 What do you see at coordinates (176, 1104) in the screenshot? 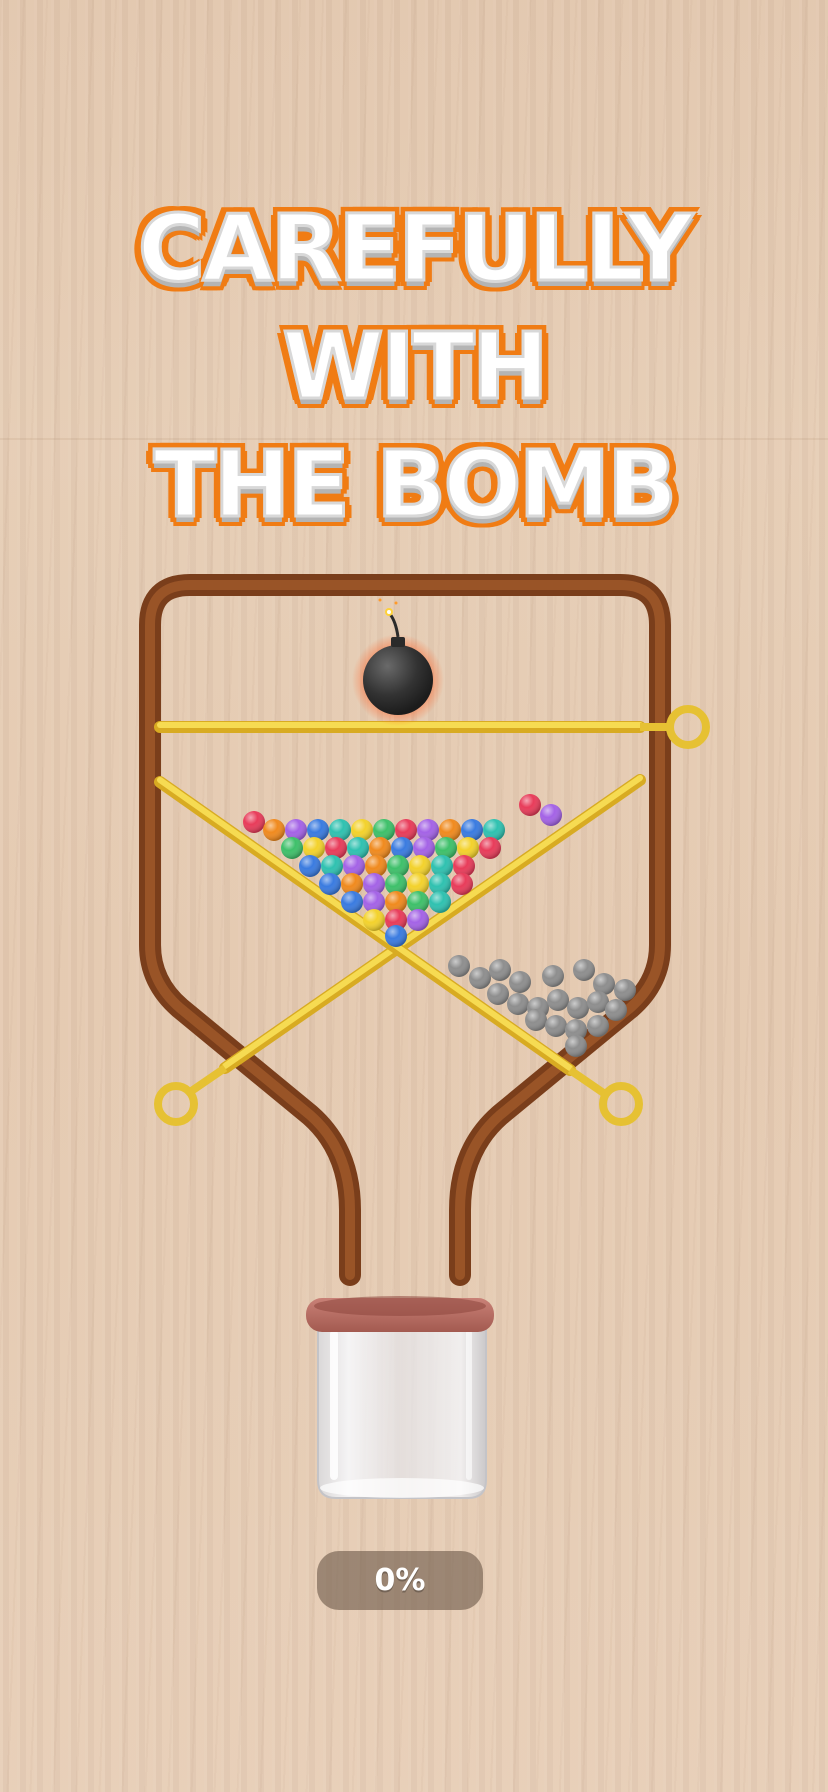
I see `pin-ring-left` at bounding box center [176, 1104].